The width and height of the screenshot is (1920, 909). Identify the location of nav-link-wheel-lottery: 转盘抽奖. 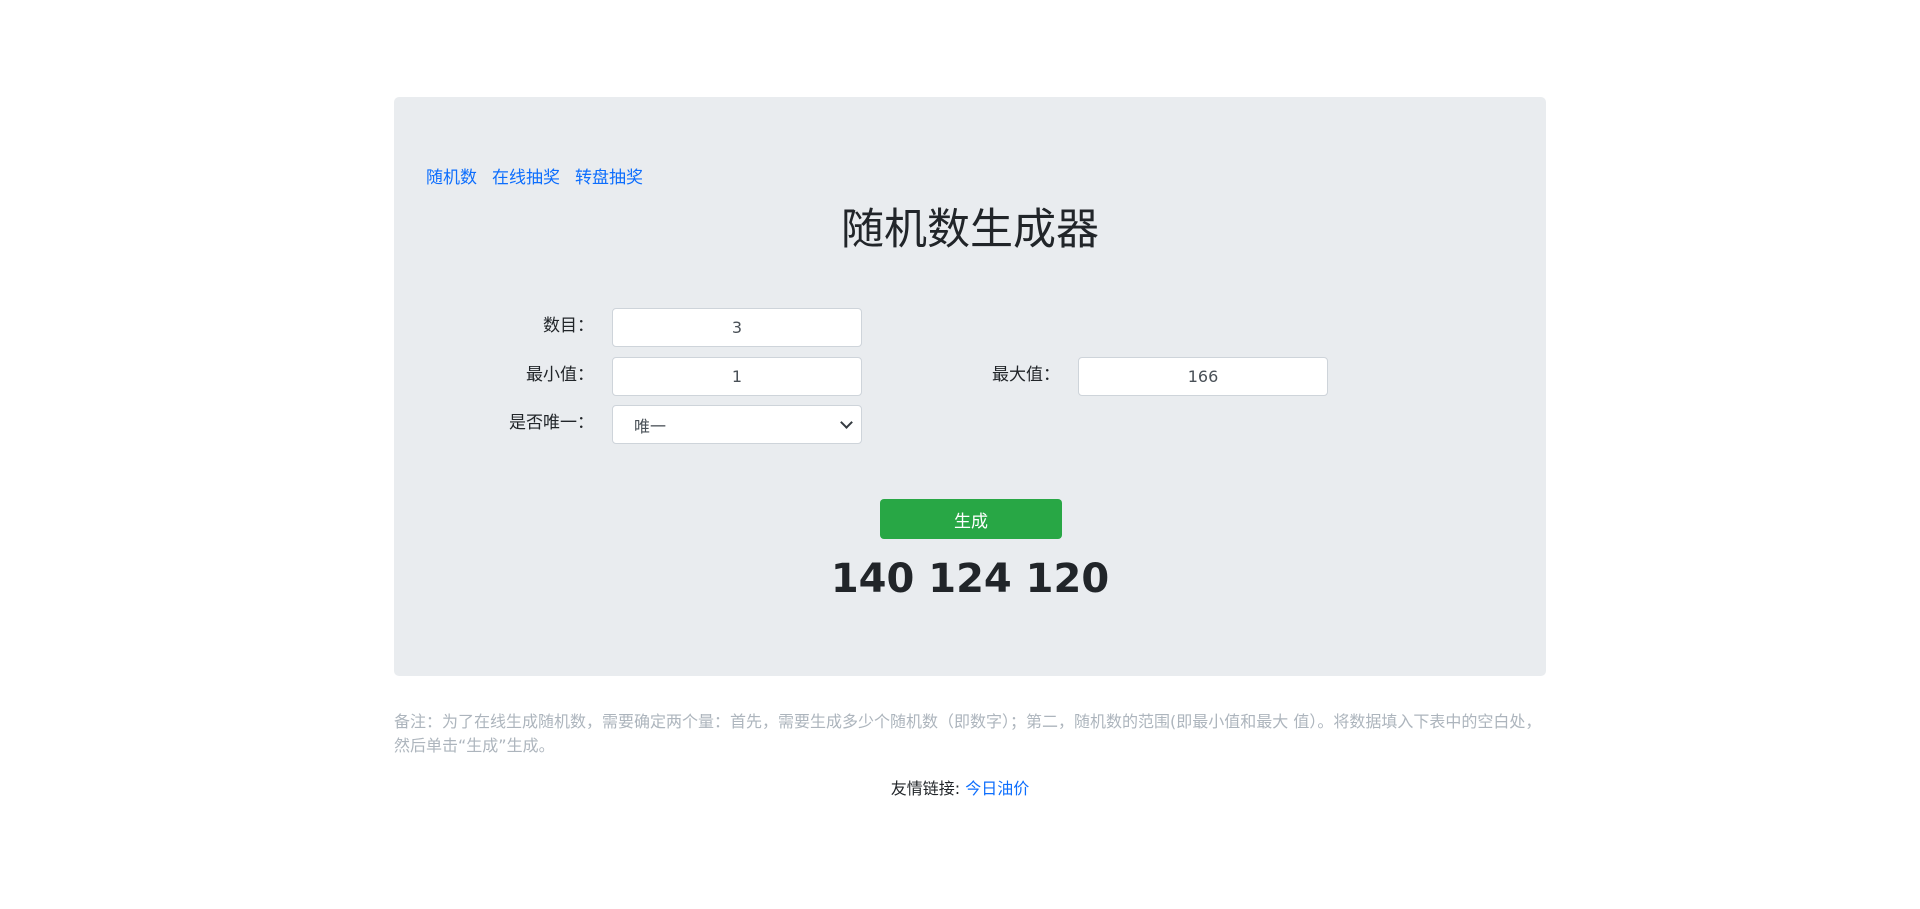
(609, 175).